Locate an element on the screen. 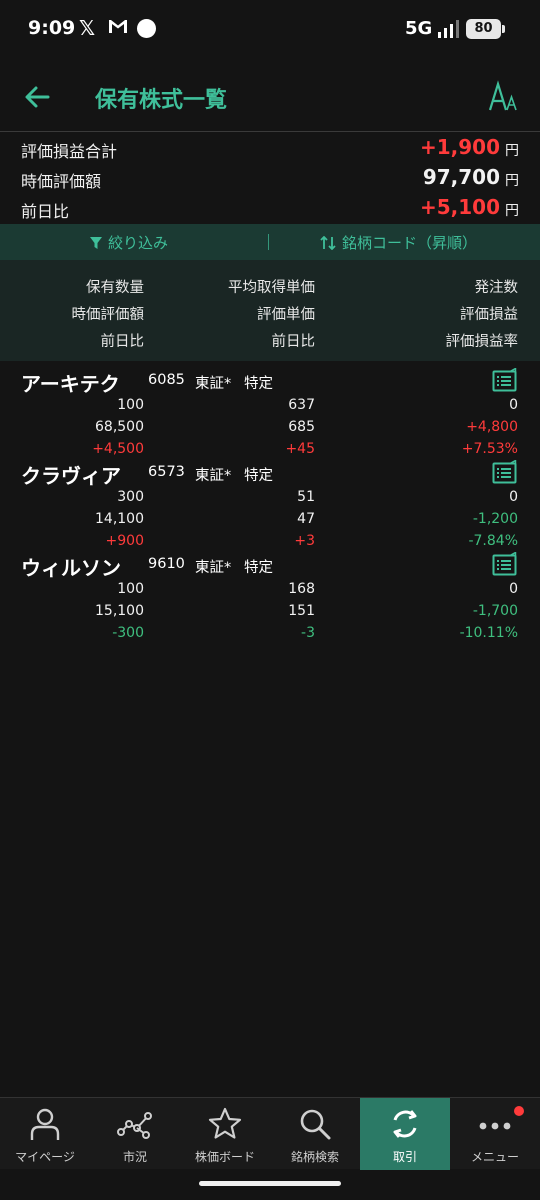  status-time: 9:09 is located at coordinates (52, 28).